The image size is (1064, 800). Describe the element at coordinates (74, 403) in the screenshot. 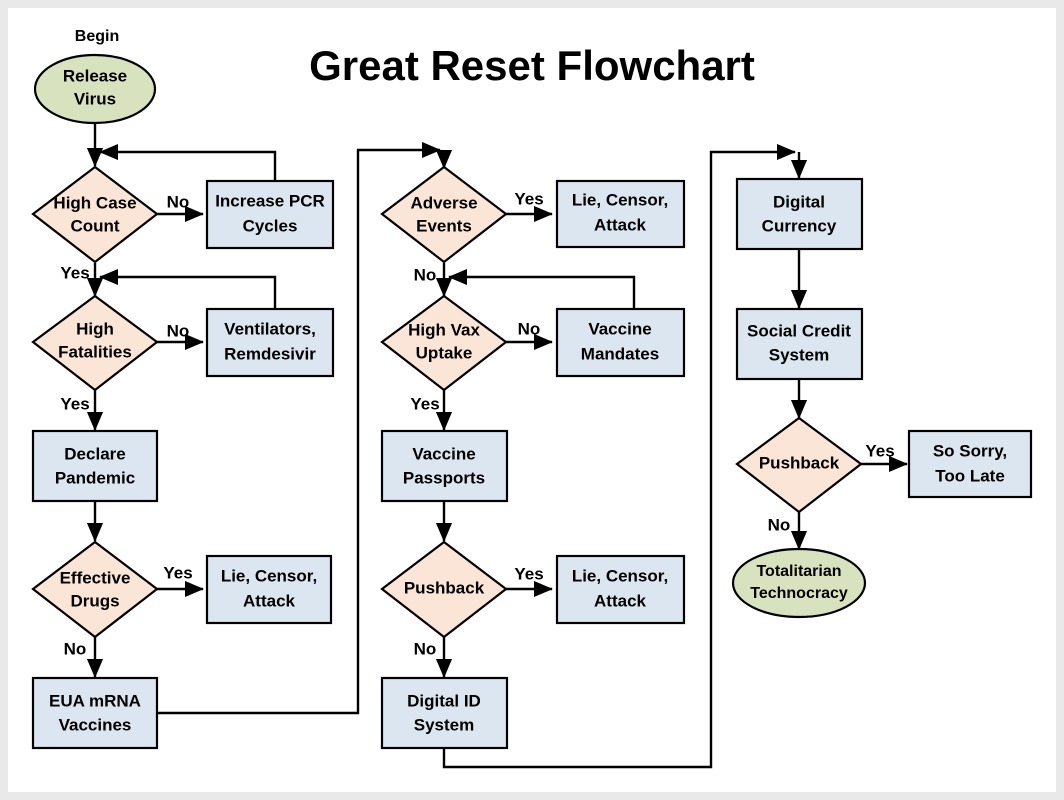

I see `edge-label-fatalities-yes: Yes` at that location.